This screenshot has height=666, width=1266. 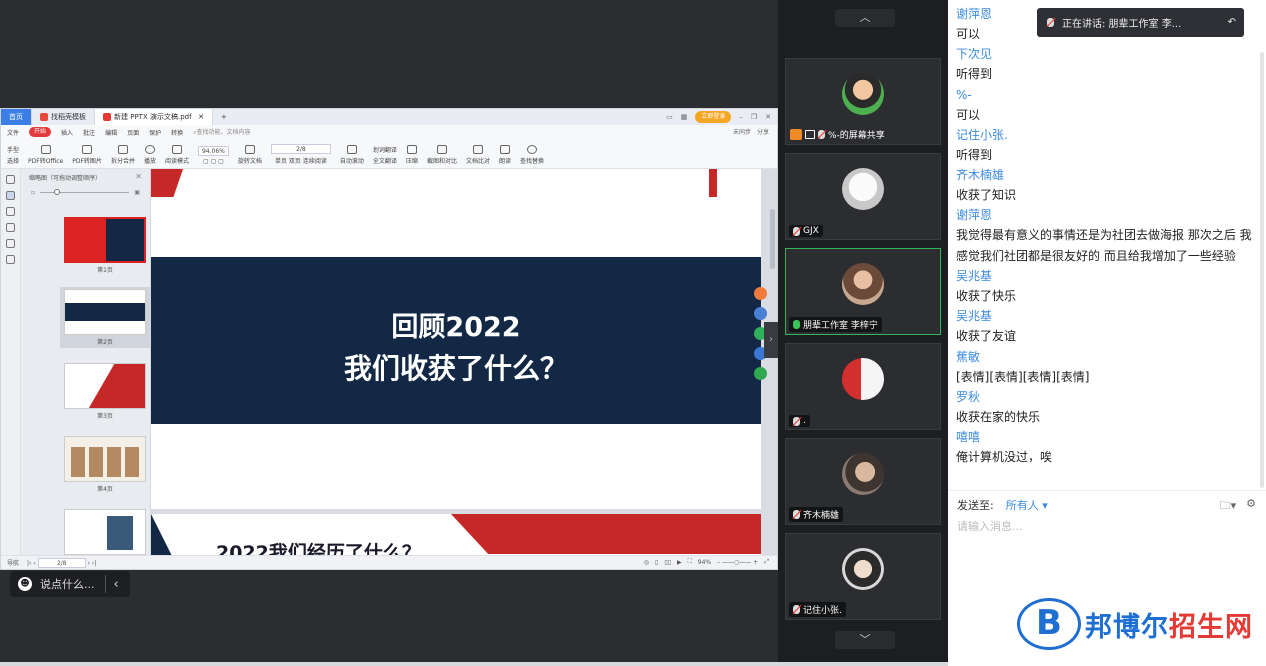 I want to click on thumbnail-page-2: 第2页, so click(x=105, y=317).